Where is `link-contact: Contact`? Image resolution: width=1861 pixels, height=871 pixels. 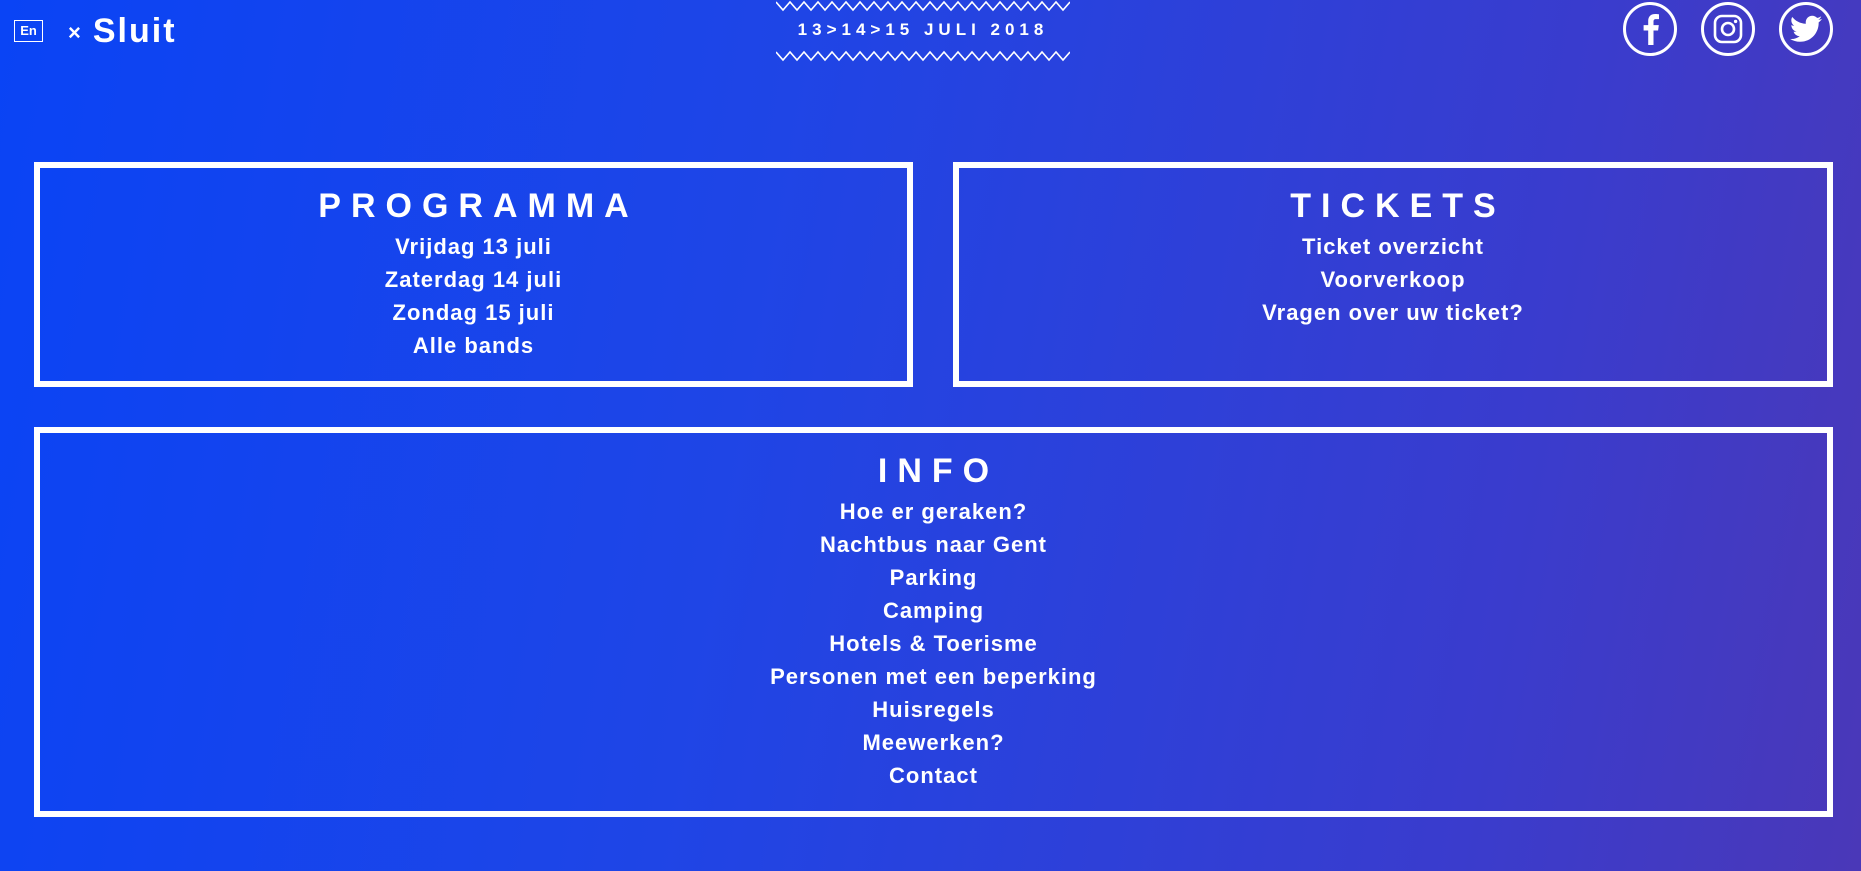 link-contact: Contact is located at coordinates (933, 775).